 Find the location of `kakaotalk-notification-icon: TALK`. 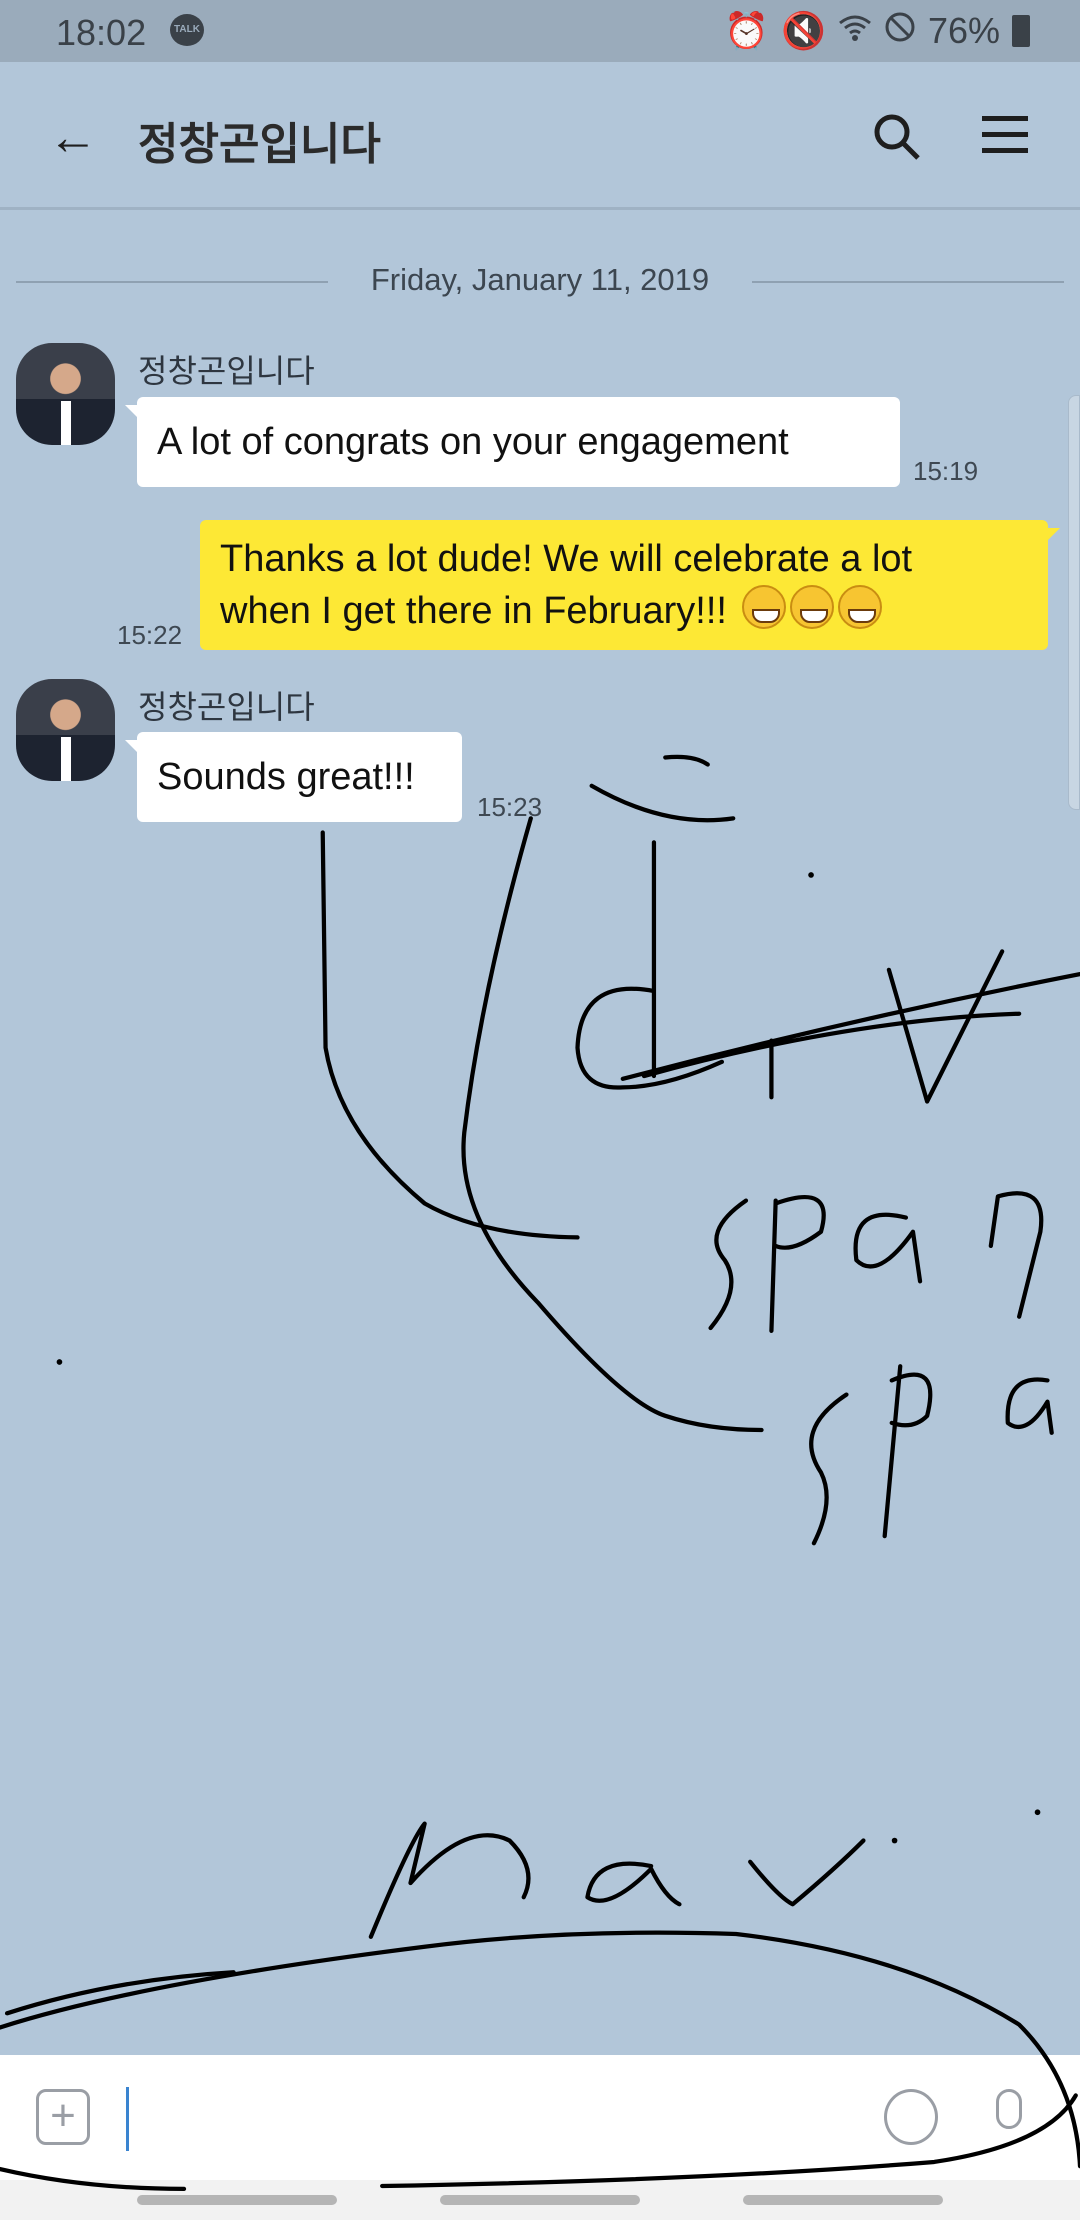

kakaotalk-notification-icon: TALK is located at coordinates (187, 30).